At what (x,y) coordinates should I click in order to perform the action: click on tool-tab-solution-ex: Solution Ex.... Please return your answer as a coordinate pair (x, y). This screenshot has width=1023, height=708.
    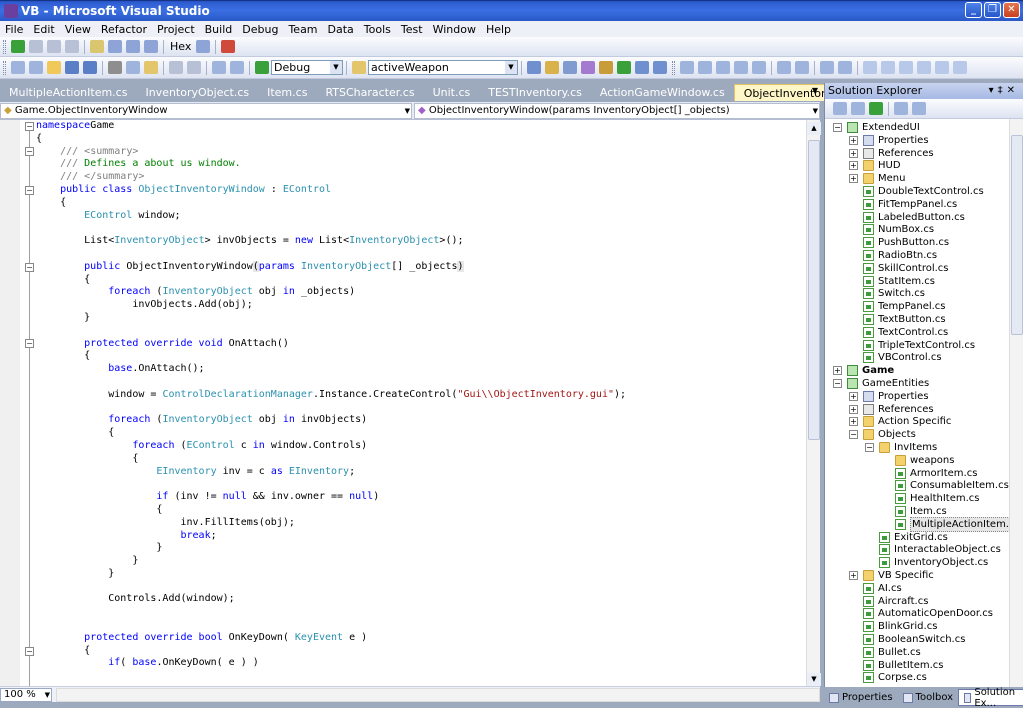
    Looking at the image, I should click on (990, 697).